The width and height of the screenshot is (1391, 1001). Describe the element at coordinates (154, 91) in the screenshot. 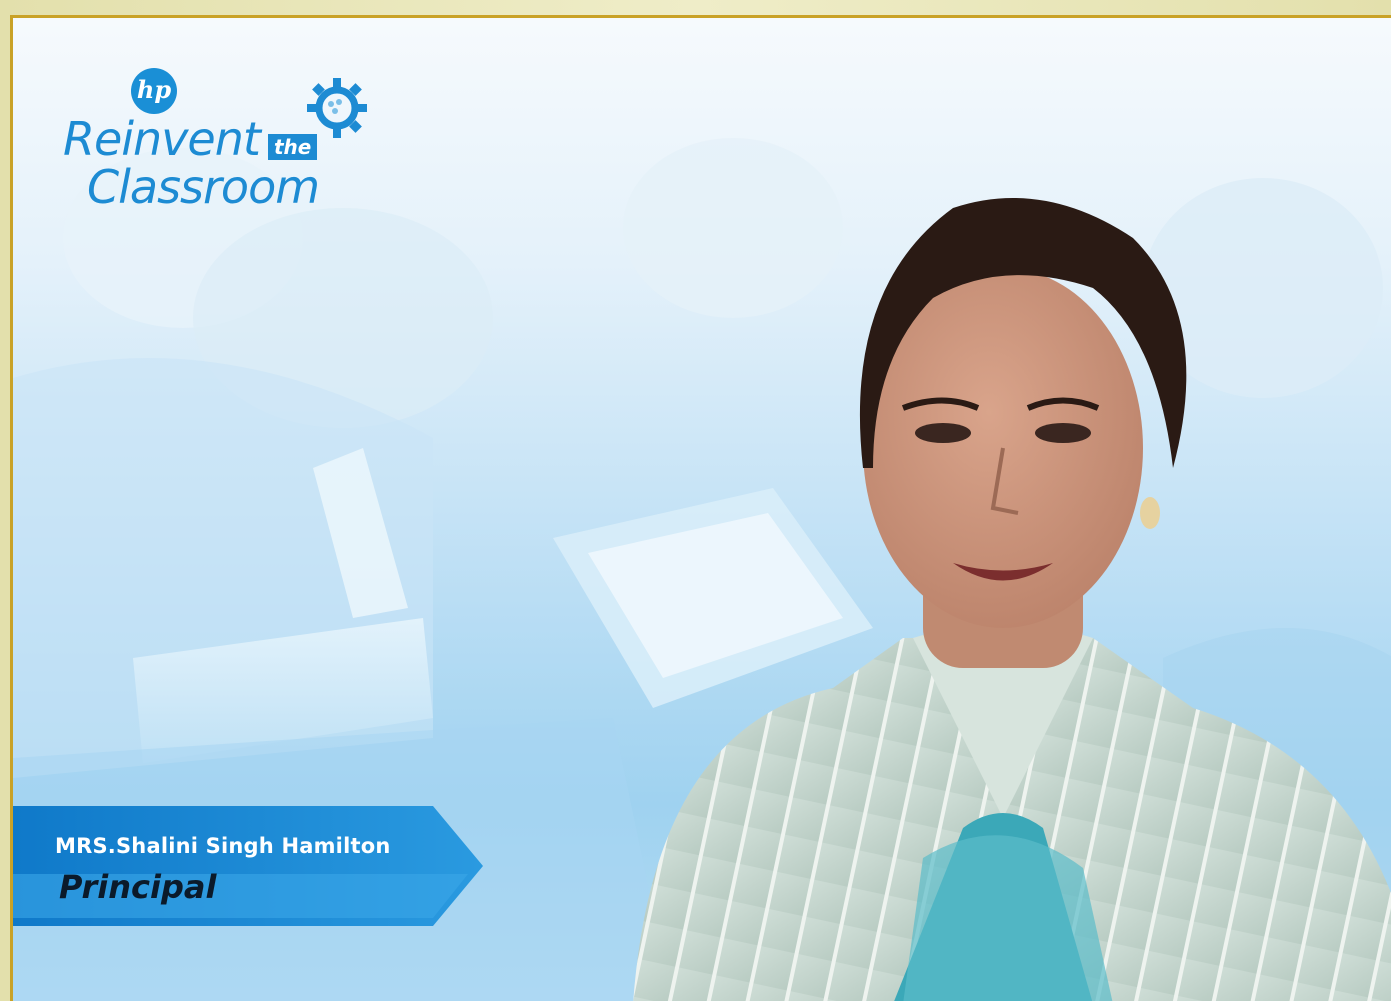

I see `hp-logo-icon: hp` at that location.